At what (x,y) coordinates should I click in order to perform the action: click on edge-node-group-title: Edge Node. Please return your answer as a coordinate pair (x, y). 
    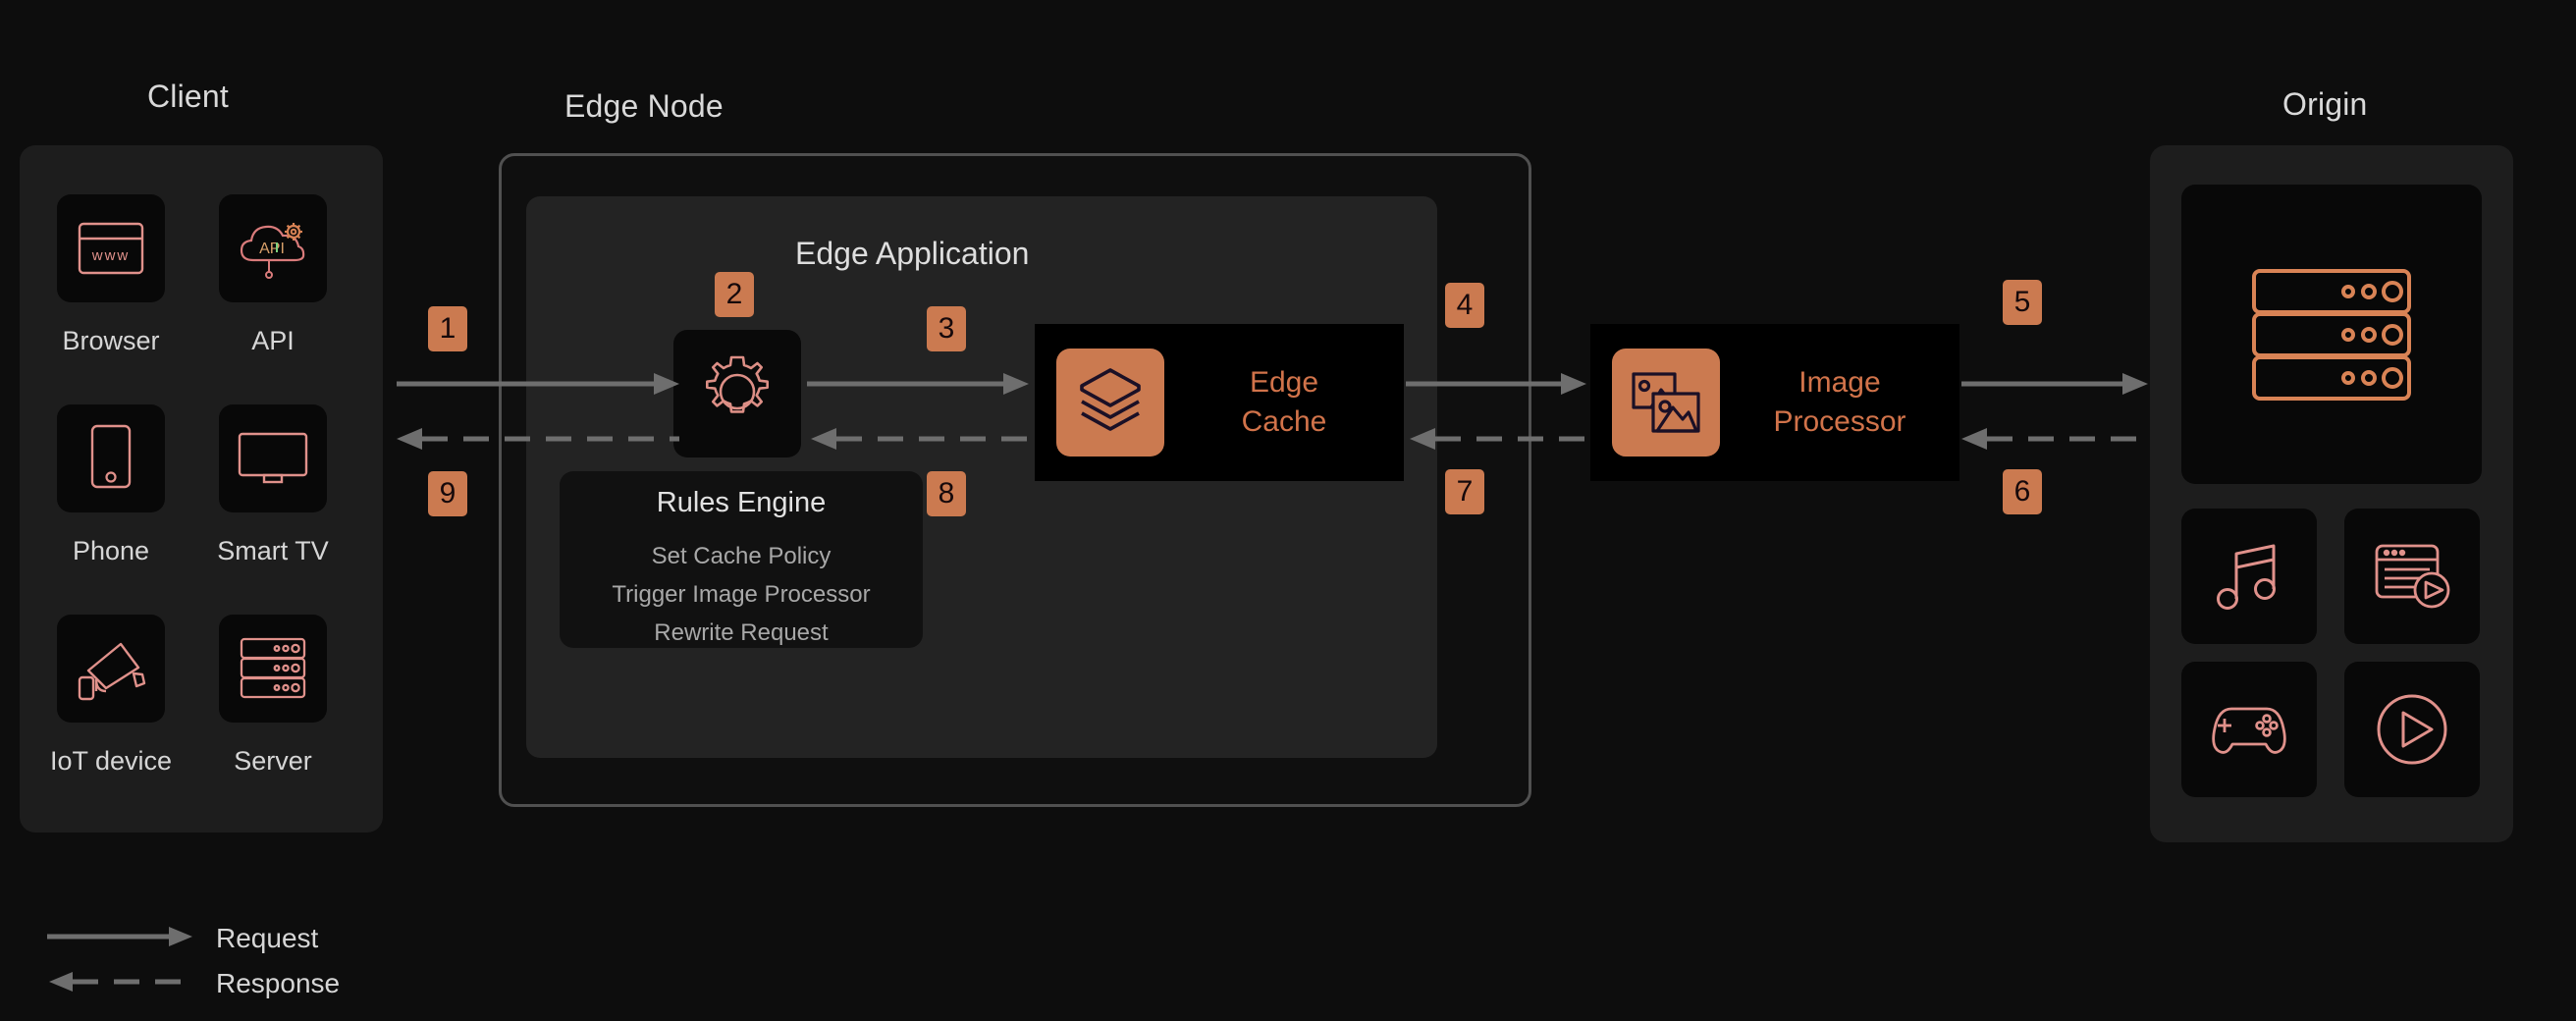
    Looking at the image, I should click on (644, 106).